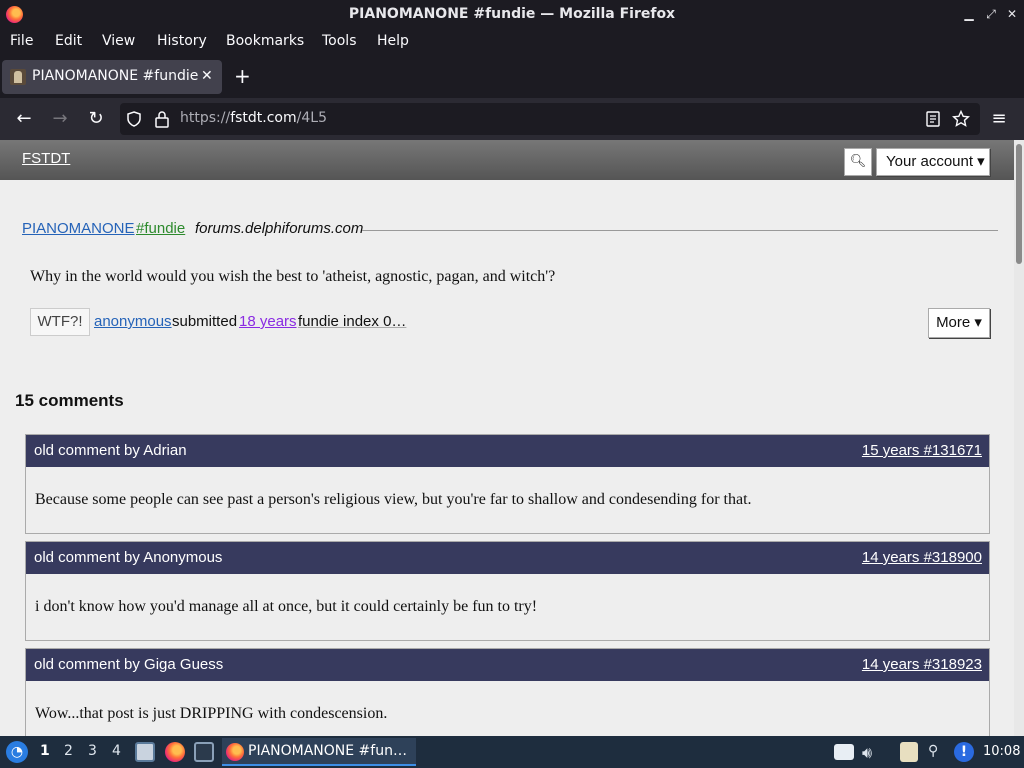 This screenshot has width=1024, height=768. What do you see at coordinates (60, 322) in the screenshot?
I see `wtf-button: WTF?!` at bounding box center [60, 322].